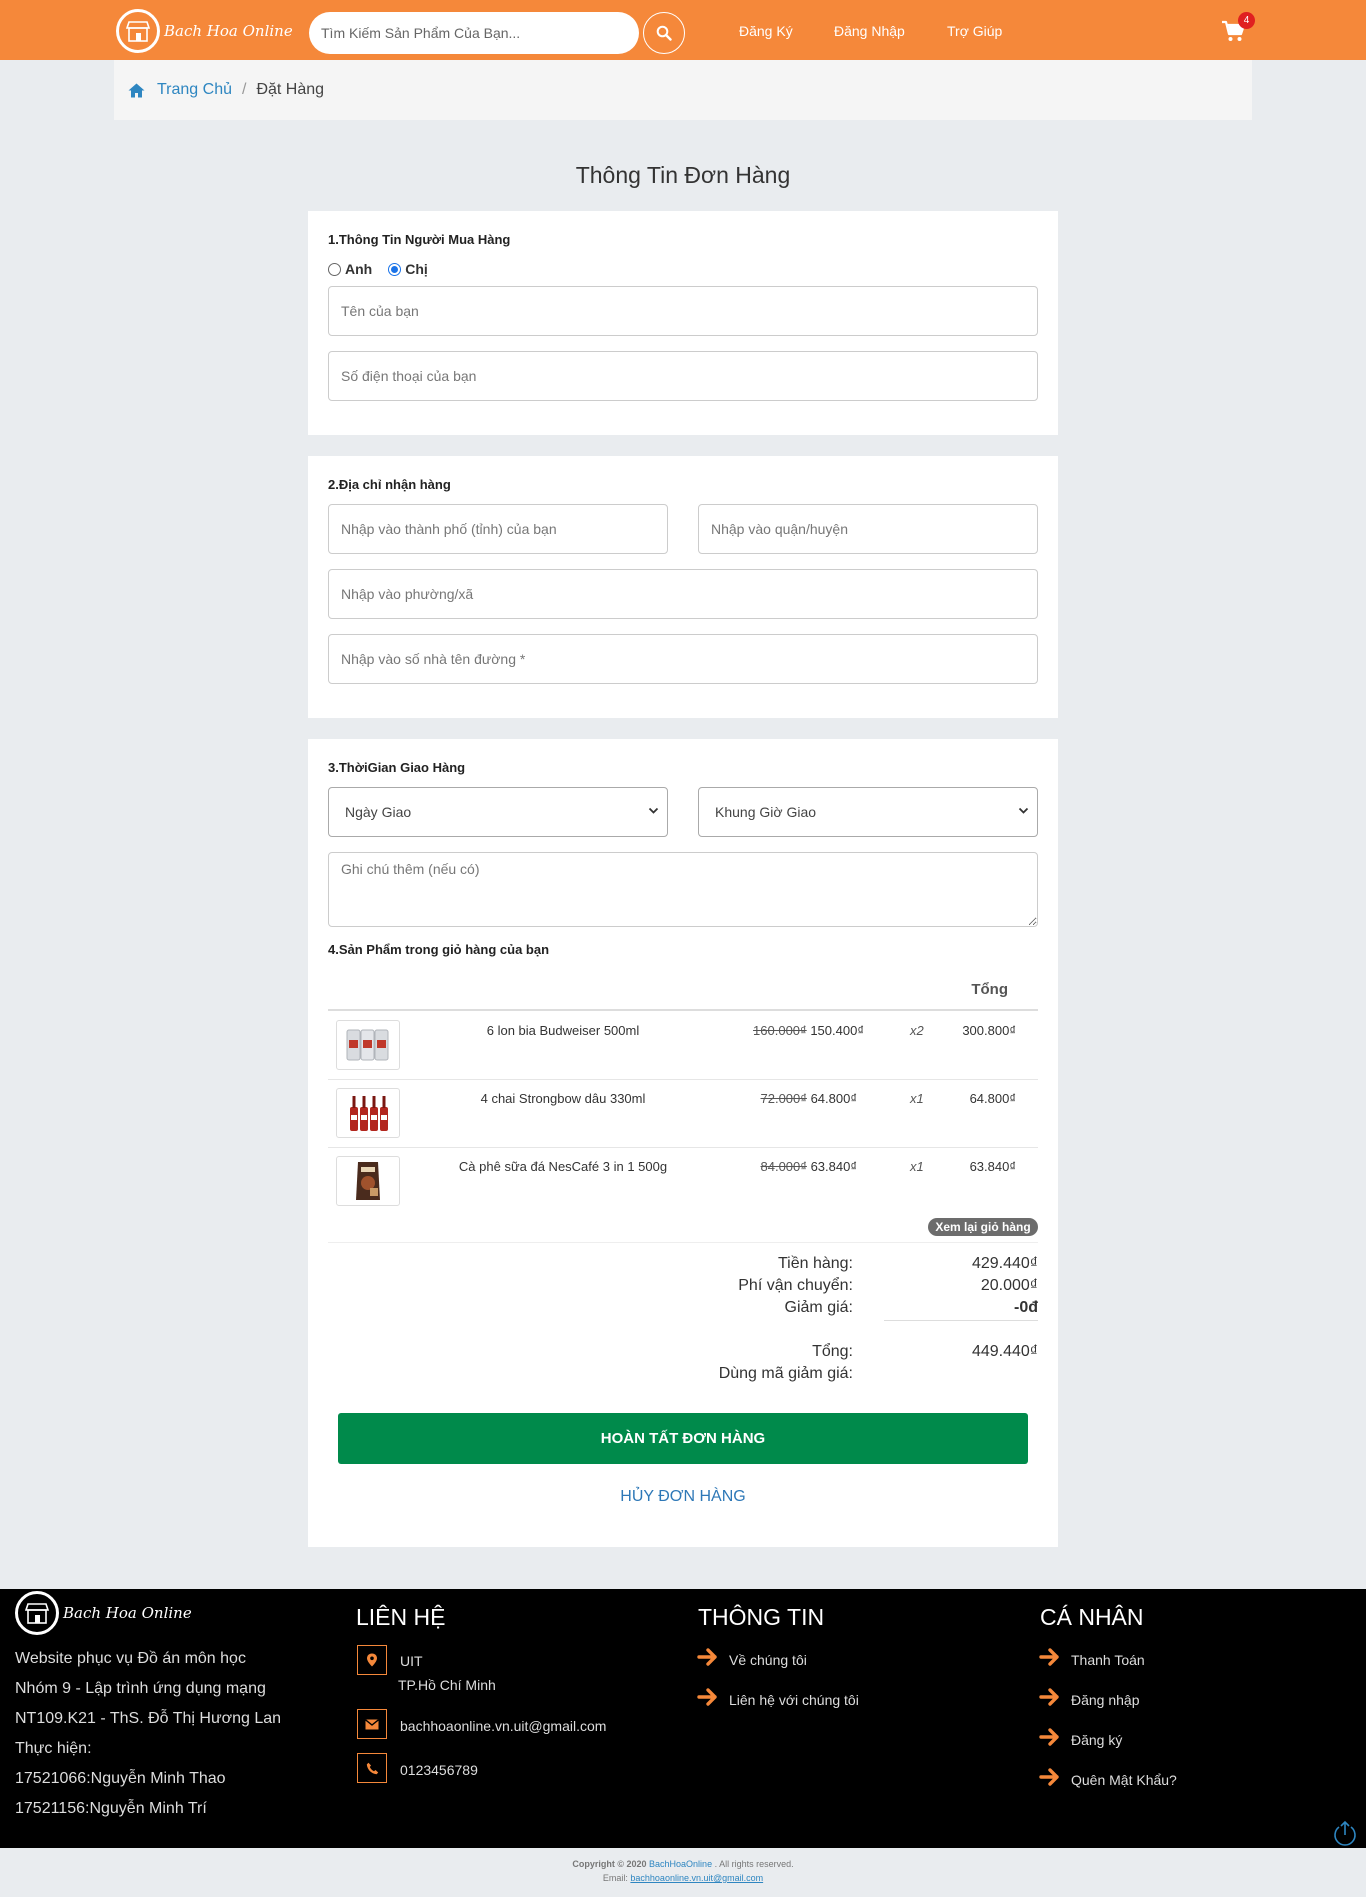 This screenshot has width=1366, height=1897. Describe the element at coordinates (869, 31) in the screenshot. I see `nav-login: Đăng Nhập` at that location.